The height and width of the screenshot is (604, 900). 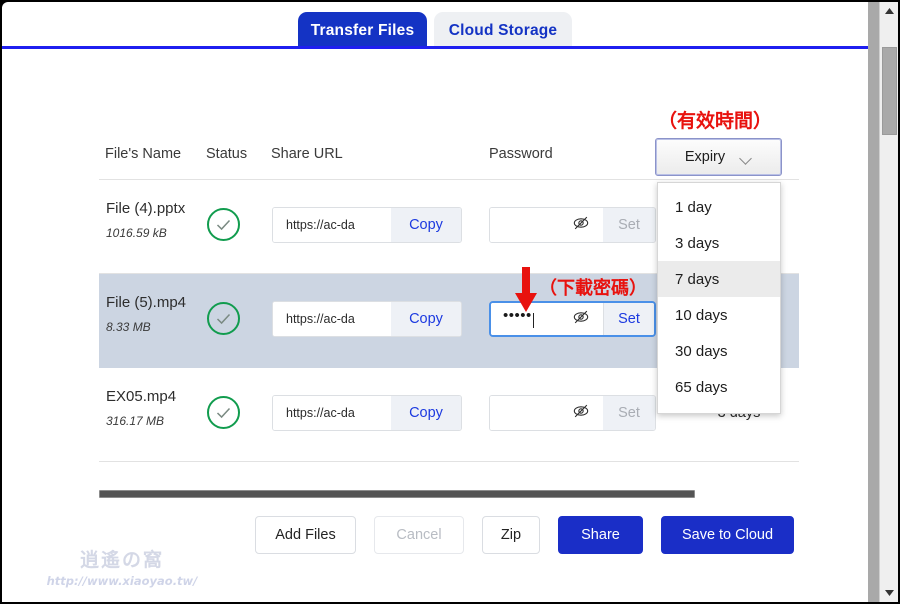 I want to click on file-name-cell: File (4).pptx 1016.59 kB, so click(x=156, y=220).